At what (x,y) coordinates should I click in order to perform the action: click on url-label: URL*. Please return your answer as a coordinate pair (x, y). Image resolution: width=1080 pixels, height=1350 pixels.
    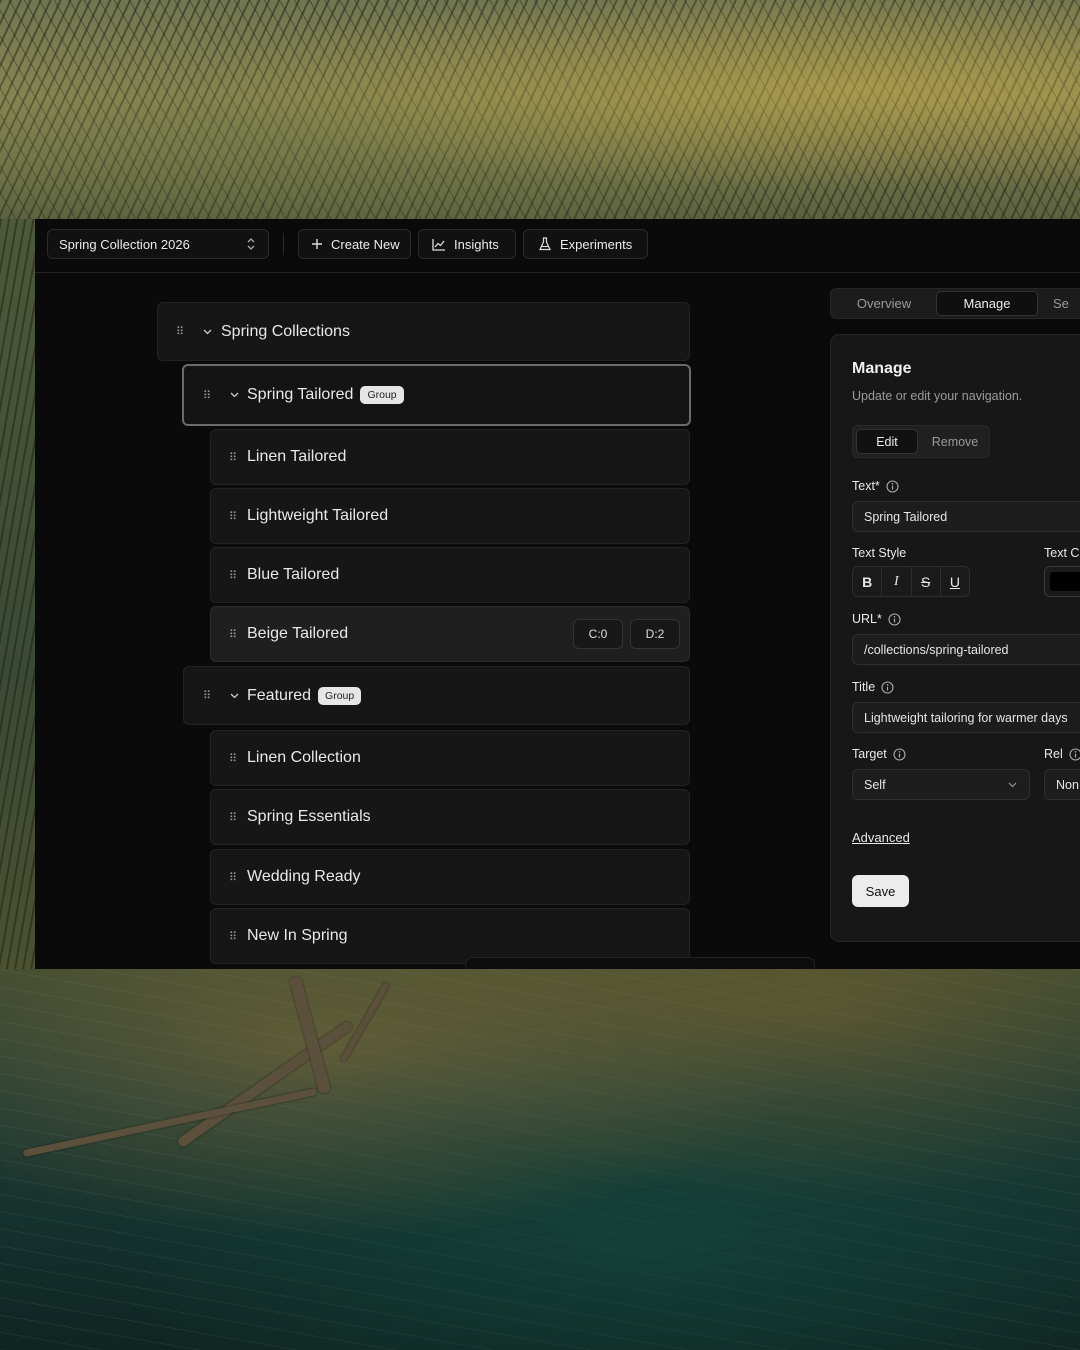
    Looking at the image, I should click on (867, 619).